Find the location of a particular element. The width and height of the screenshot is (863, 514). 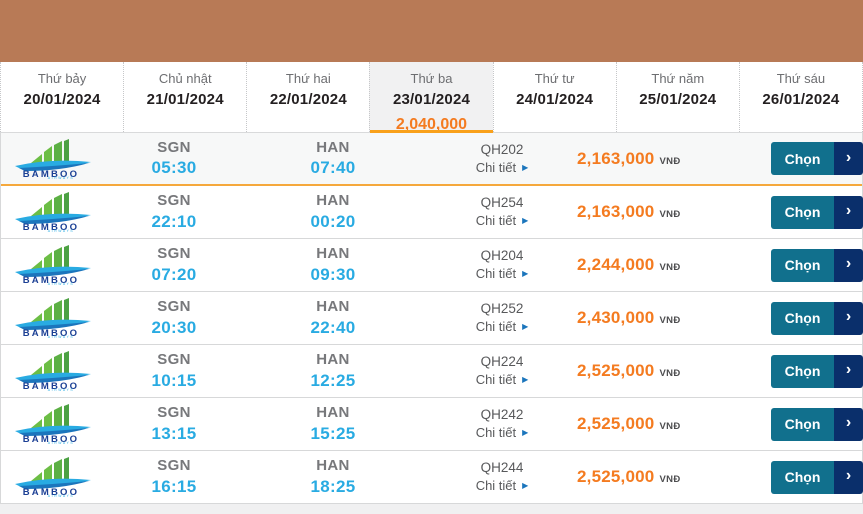

price-amount: 2,525,000 is located at coordinates (616, 370).